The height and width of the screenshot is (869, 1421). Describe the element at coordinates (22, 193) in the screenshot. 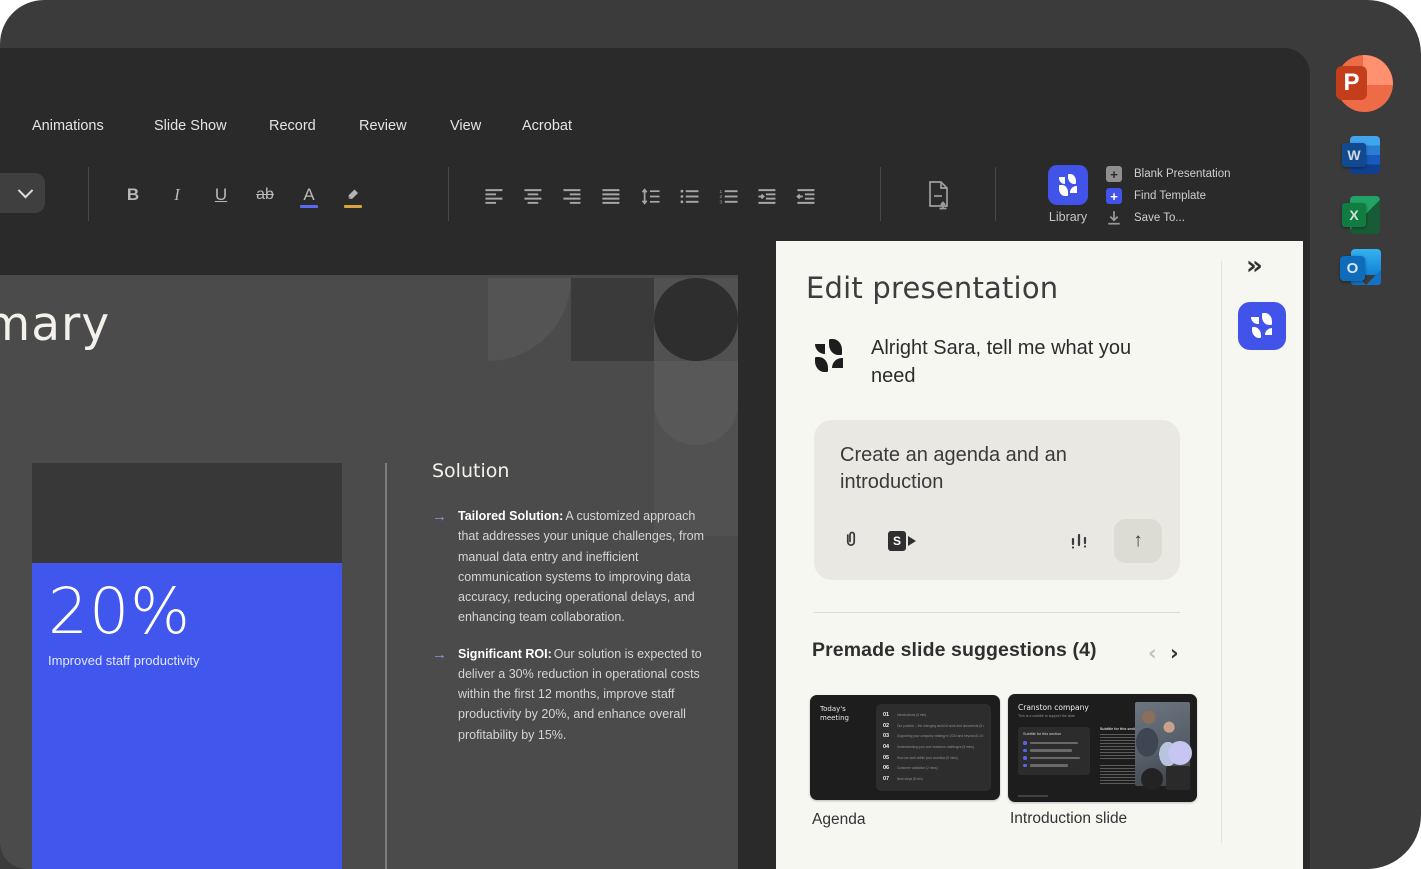

I see `ribbon-collapse-button` at that location.